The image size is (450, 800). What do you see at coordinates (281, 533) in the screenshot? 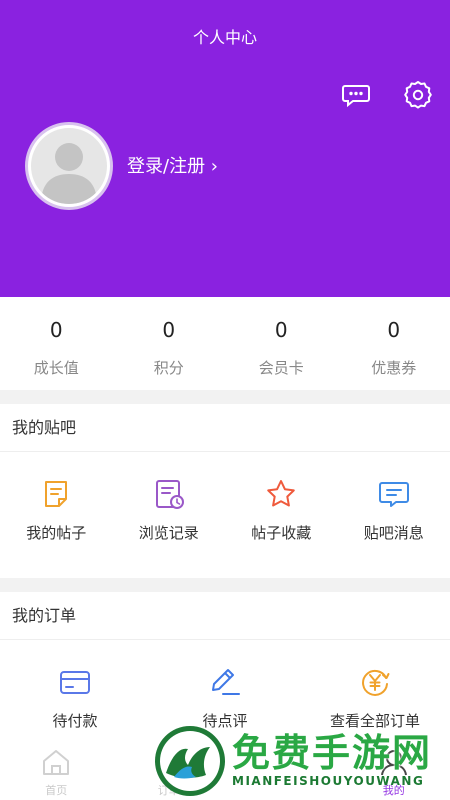
I see `item-label: 帖子收藏` at bounding box center [281, 533].